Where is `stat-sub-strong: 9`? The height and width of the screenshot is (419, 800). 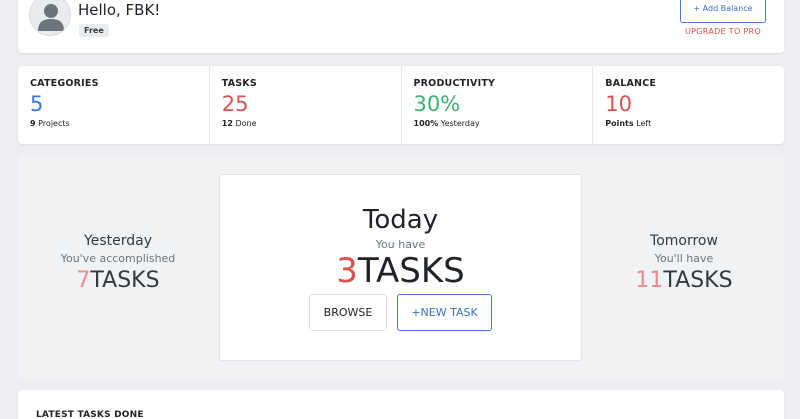 stat-sub-strong: 9 is located at coordinates (33, 123).